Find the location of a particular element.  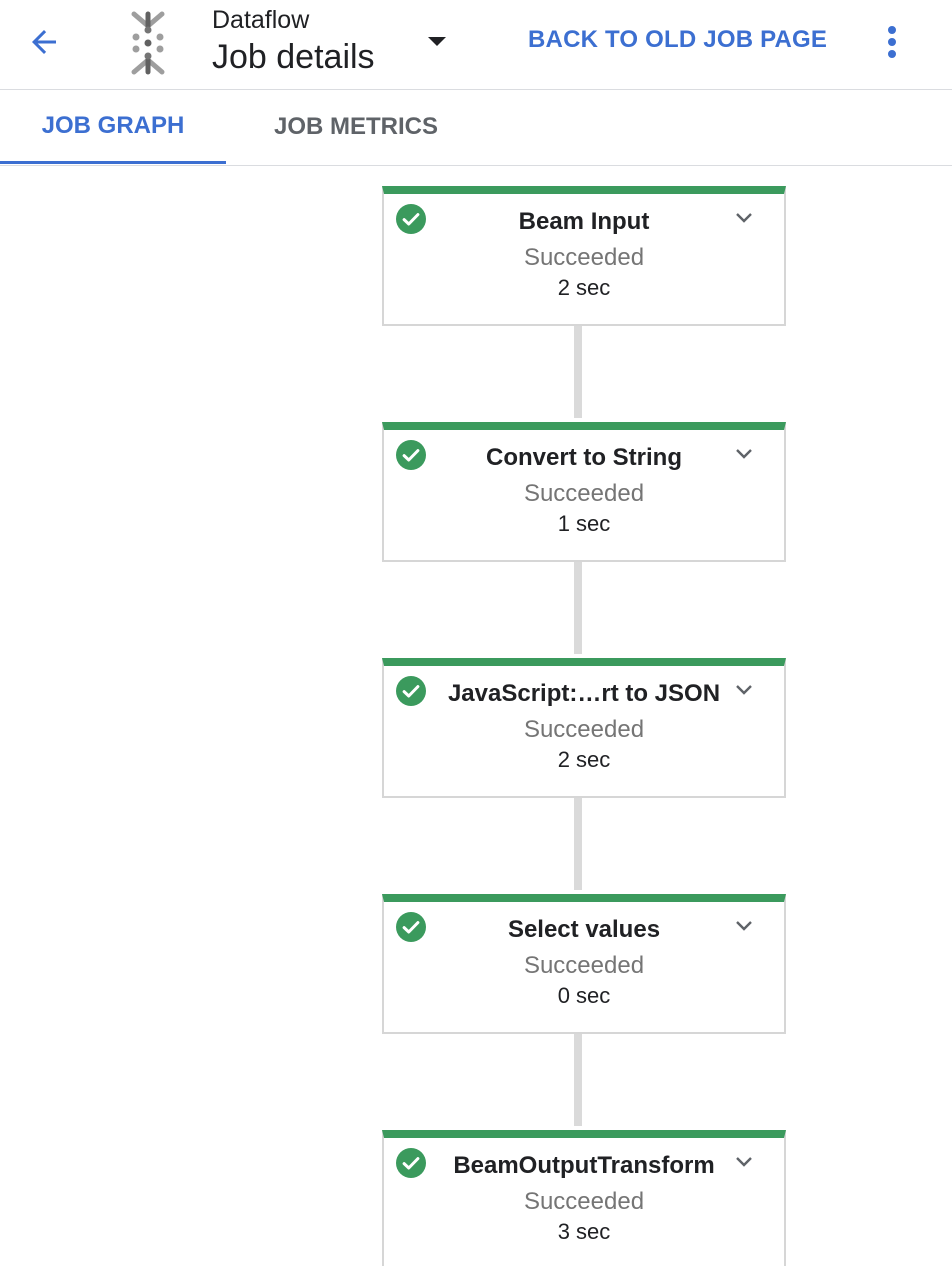

page-title: Job details is located at coordinates (293, 57).